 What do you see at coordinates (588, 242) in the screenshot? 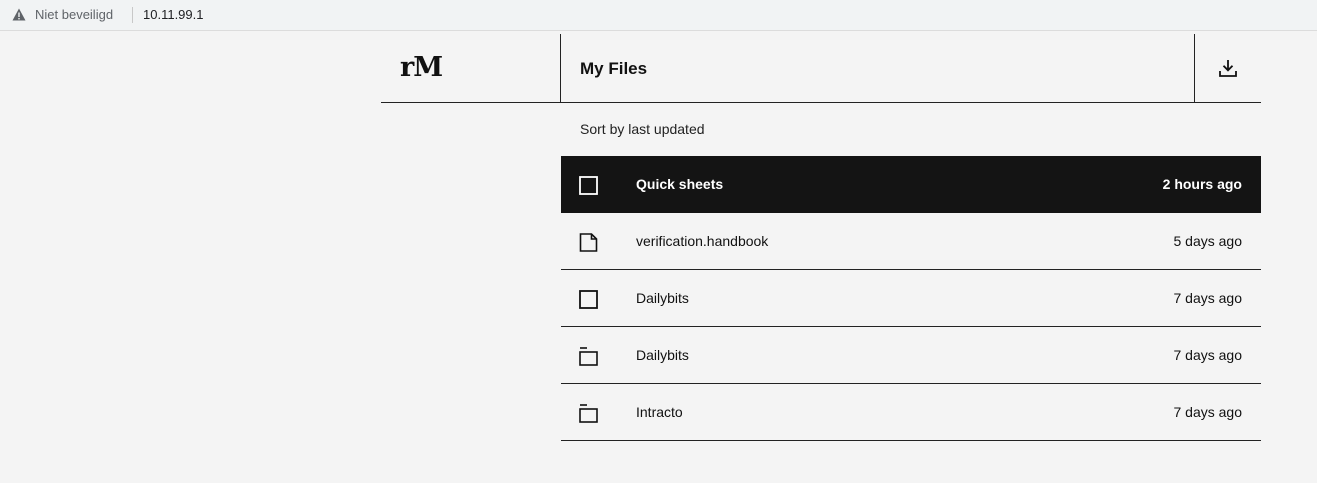
I see `document-icon` at bounding box center [588, 242].